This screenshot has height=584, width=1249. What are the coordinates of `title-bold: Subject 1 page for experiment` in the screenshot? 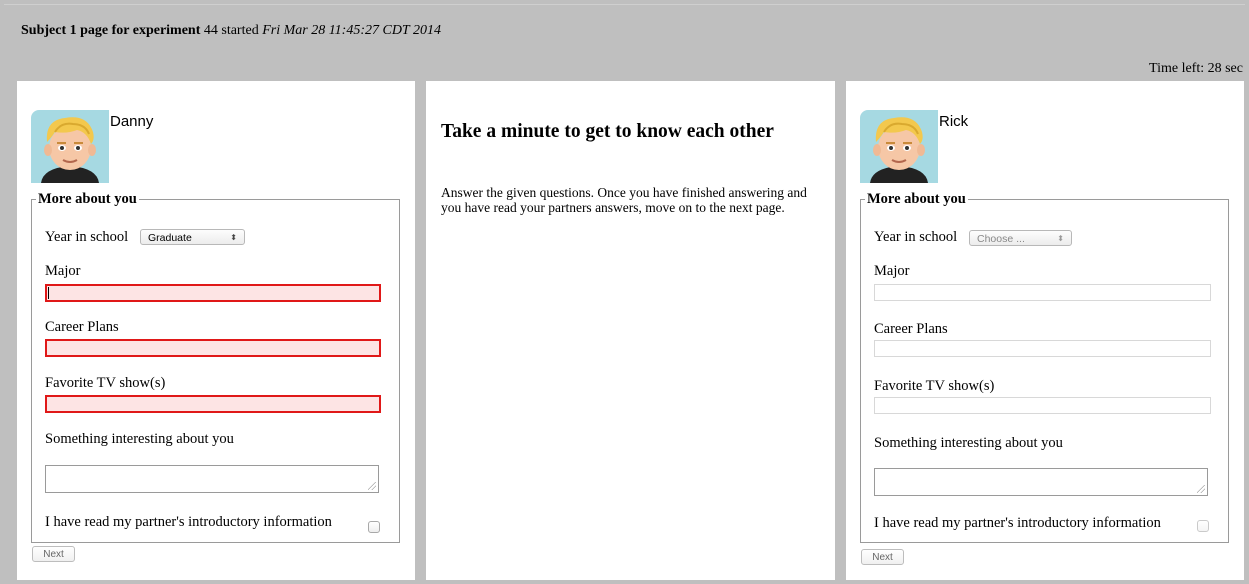 It's located at (111, 30).